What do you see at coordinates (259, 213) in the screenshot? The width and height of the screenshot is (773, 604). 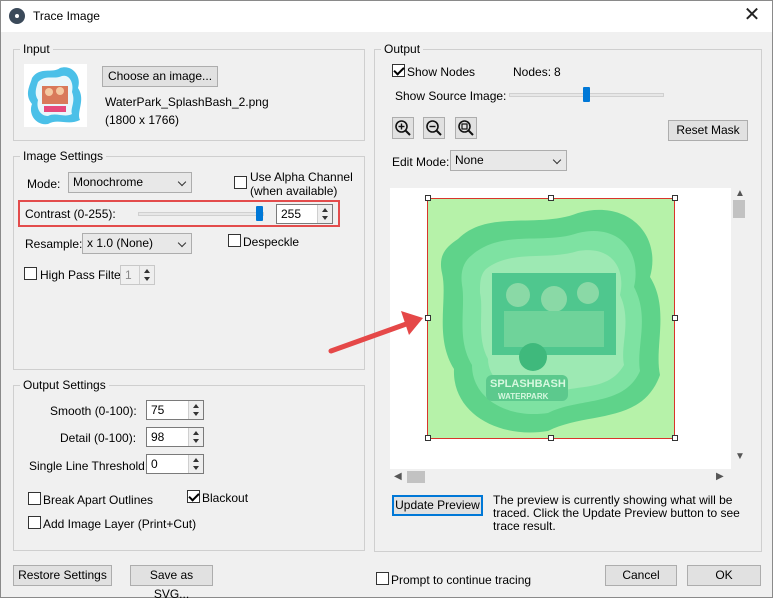 I see `contrast-slider-thumb` at bounding box center [259, 213].